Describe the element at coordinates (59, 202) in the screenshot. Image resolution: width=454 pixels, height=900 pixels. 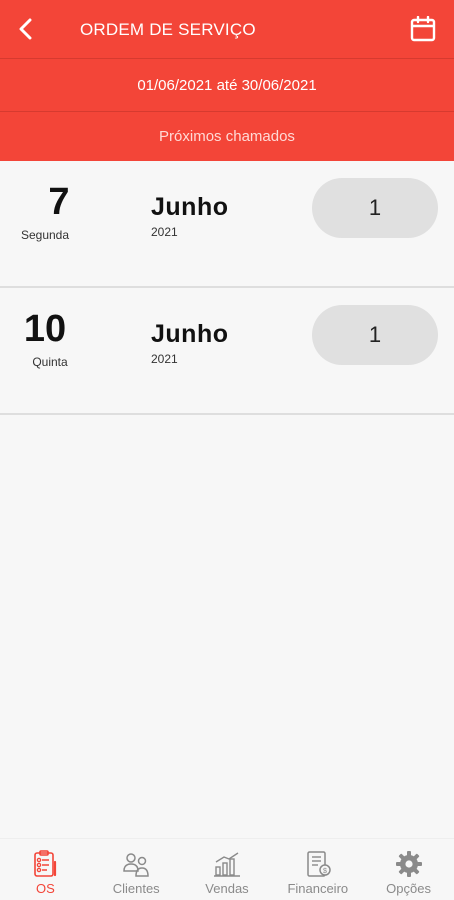
I see `day-number: 7` at that location.